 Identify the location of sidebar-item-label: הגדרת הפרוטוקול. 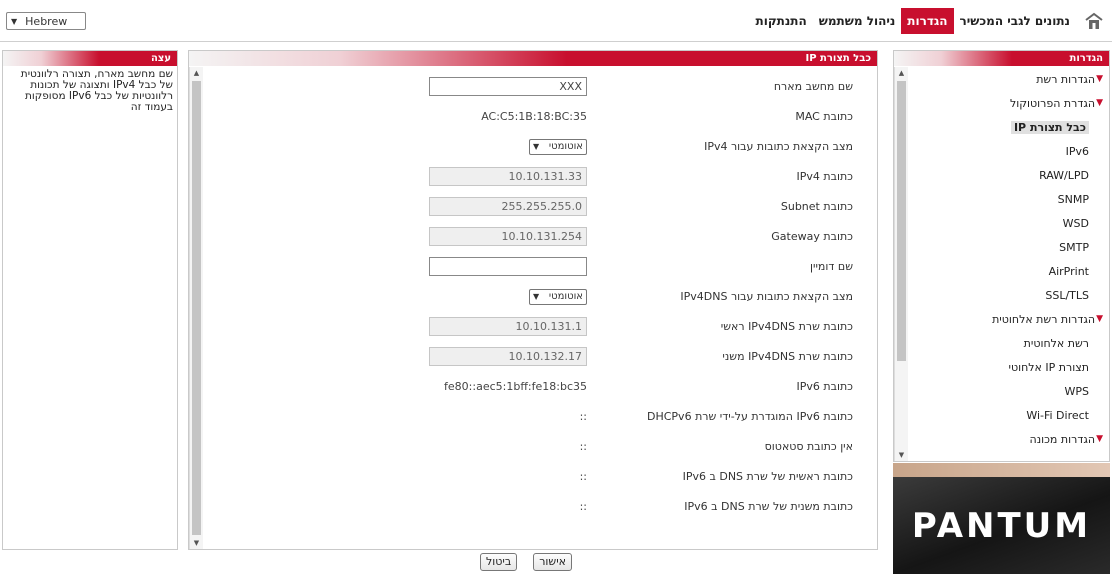
(1052, 103).